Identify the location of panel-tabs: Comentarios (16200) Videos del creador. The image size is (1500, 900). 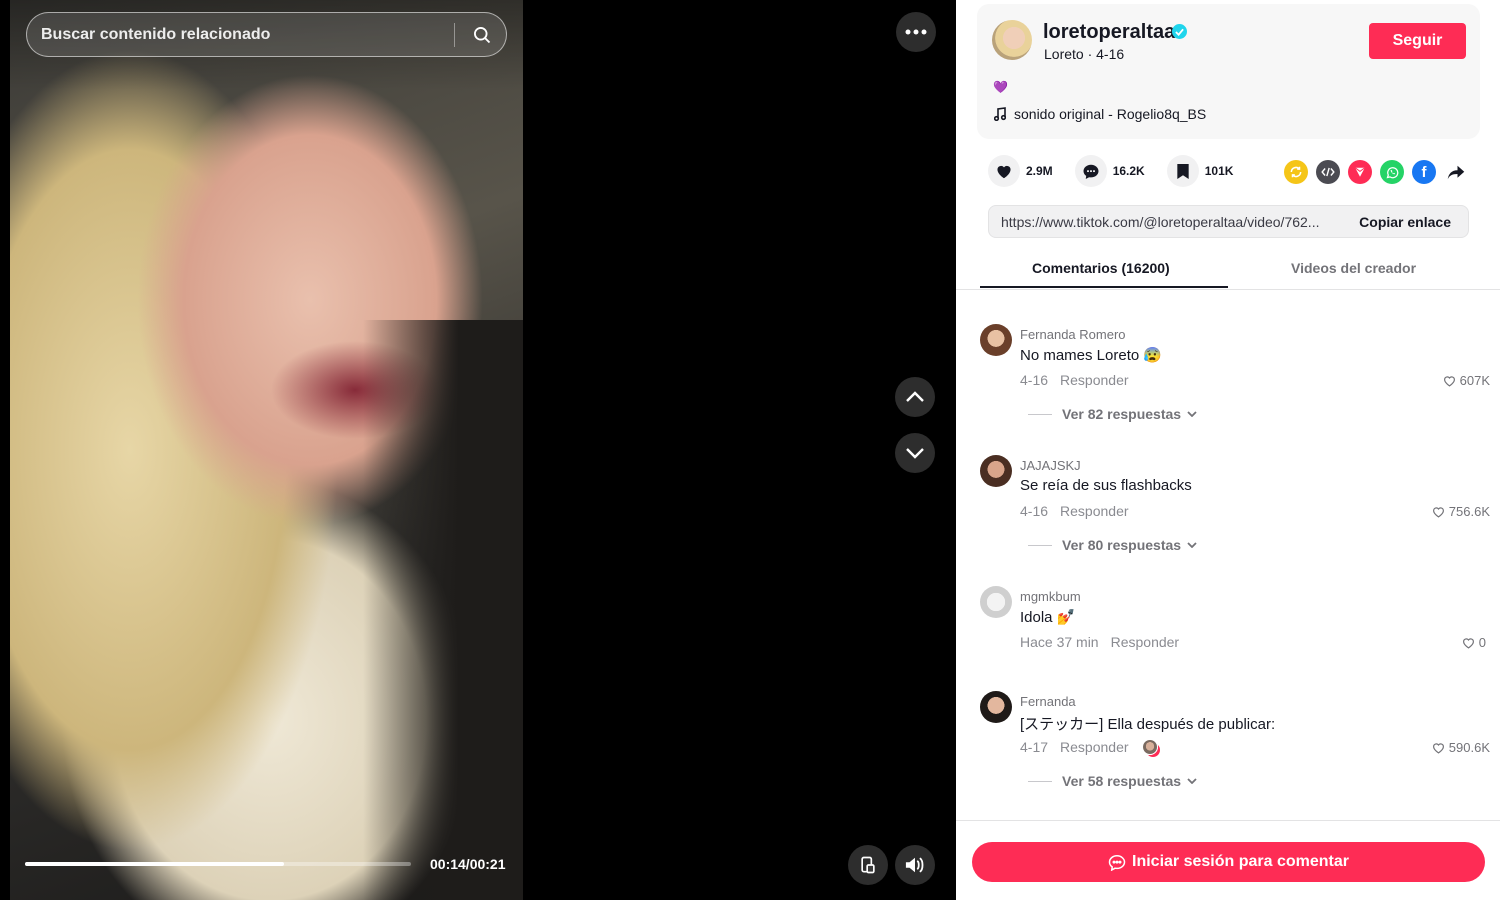
(1228, 270).